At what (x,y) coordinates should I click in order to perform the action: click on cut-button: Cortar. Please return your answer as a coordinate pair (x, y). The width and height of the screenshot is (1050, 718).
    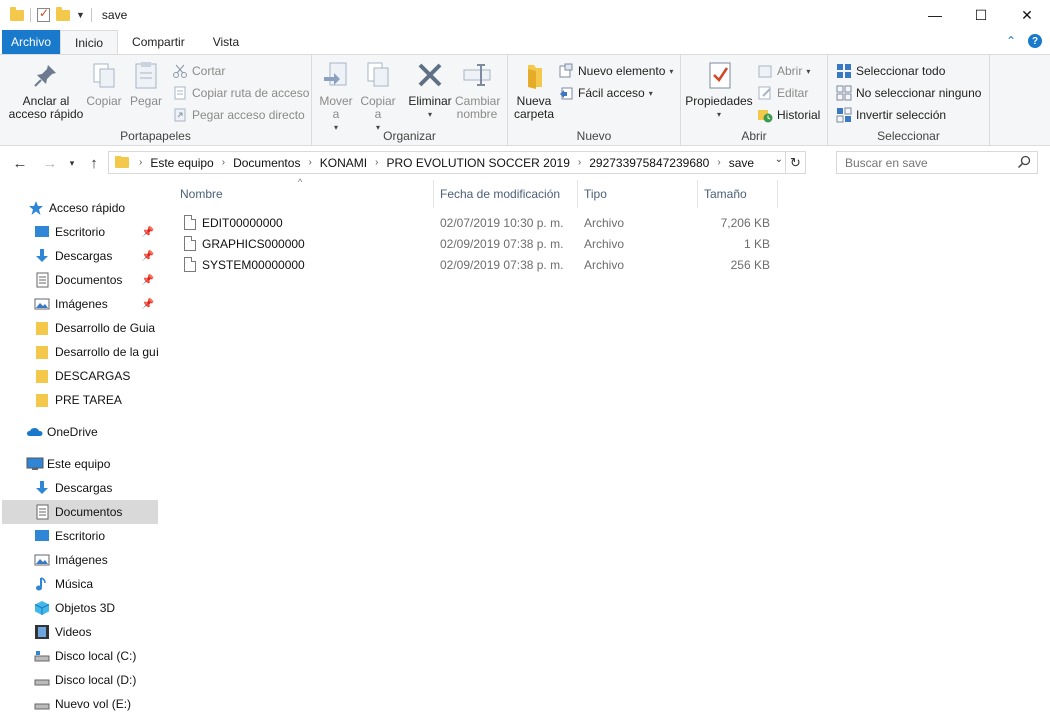
    Looking at the image, I should click on (198, 71).